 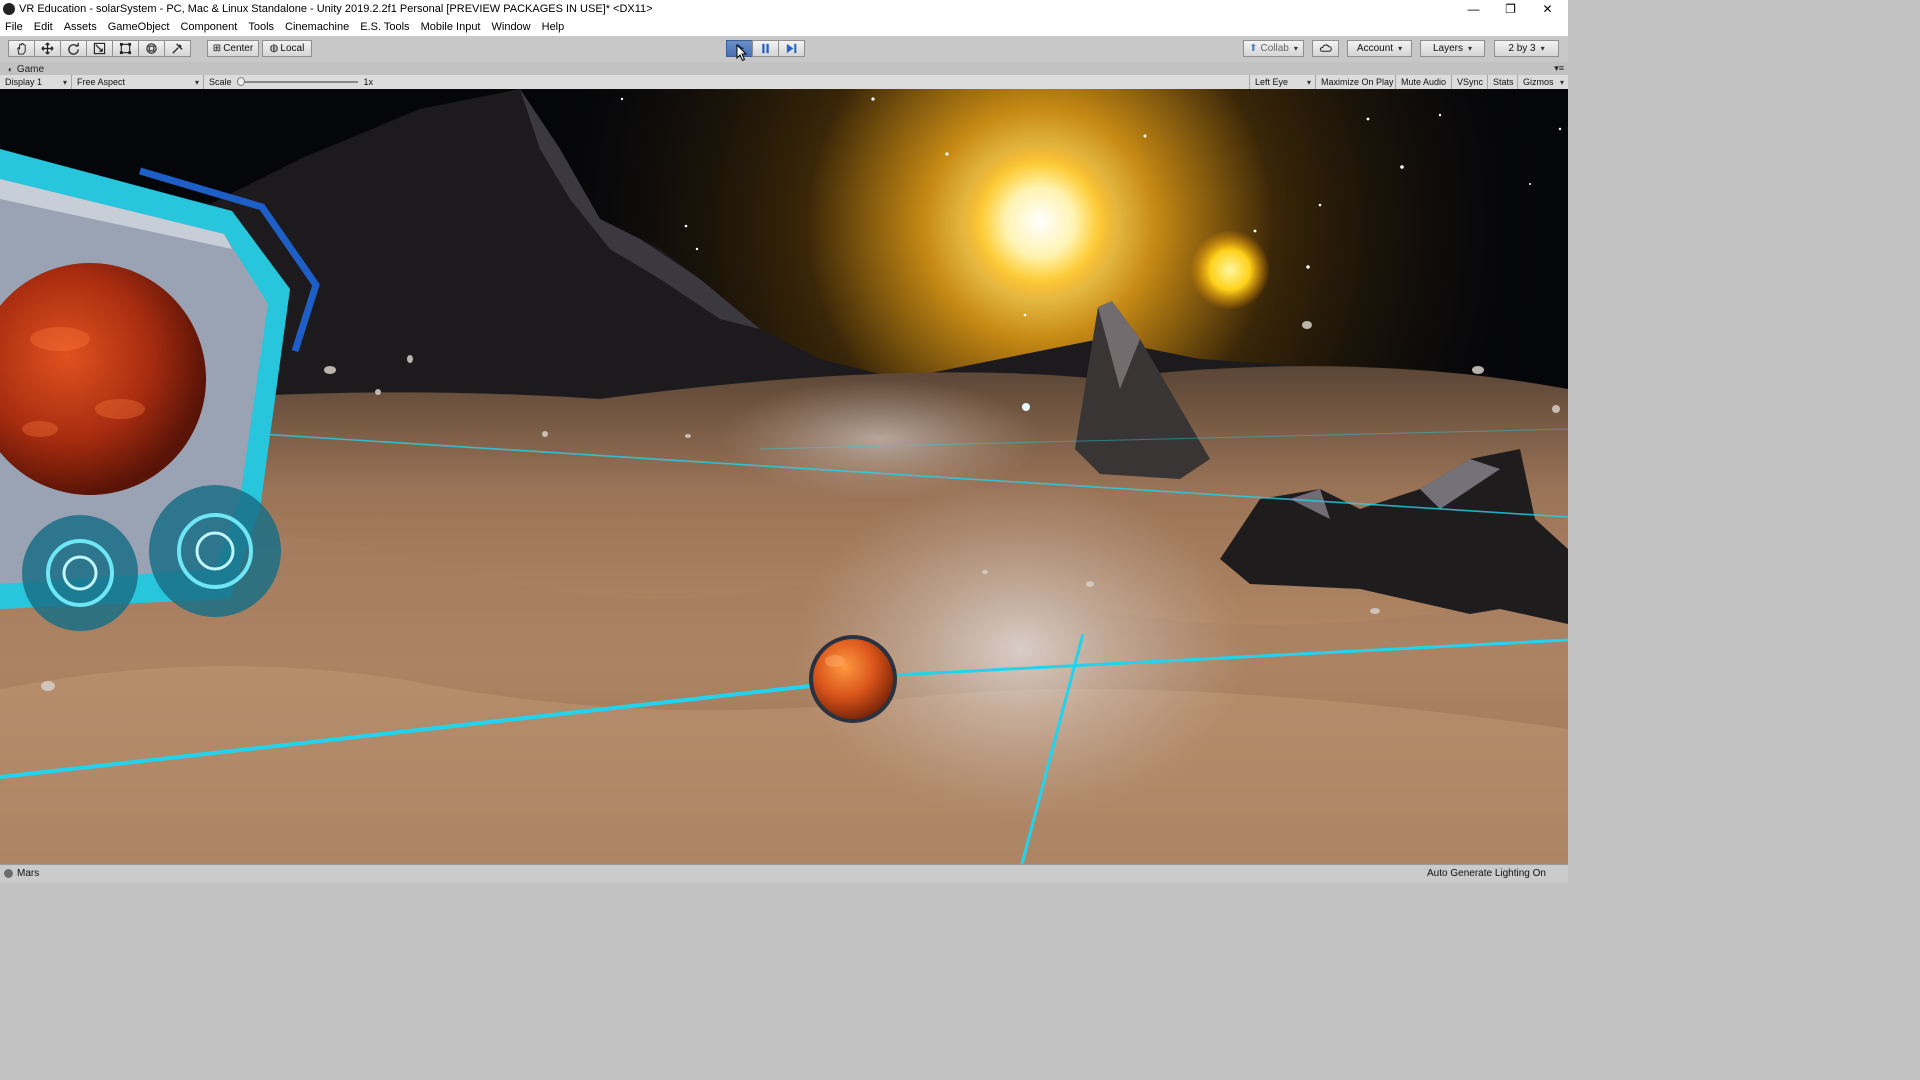 What do you see at coordinates (451, 27) in the screenshot?
I see `menu-mobile-input: Mobile Input` at bounding box center [451, 27].